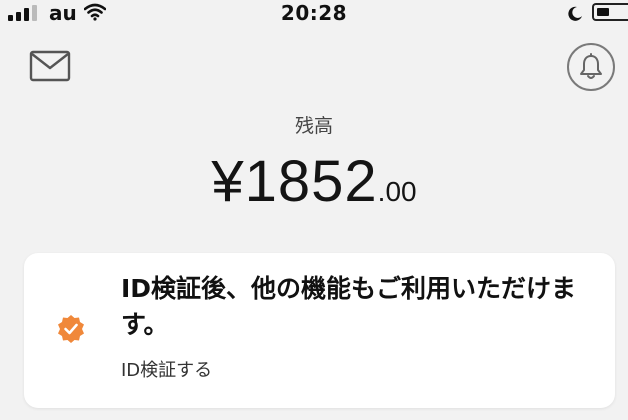  What do you see at coordinates (71, 329) in the screenshot?
I see `verified-badge-icon` at bounding box center [71, 329].